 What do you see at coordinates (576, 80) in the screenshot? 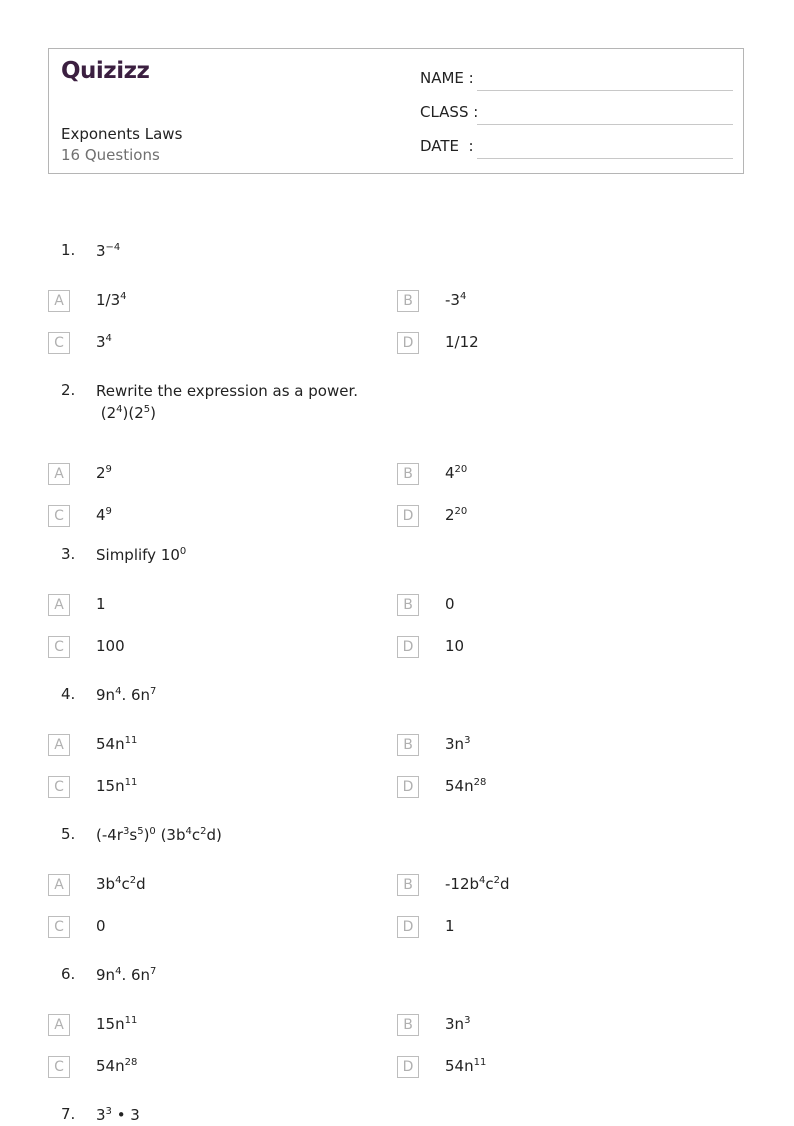
I see `name-field: NAME :` at bounding box center [576, 80].